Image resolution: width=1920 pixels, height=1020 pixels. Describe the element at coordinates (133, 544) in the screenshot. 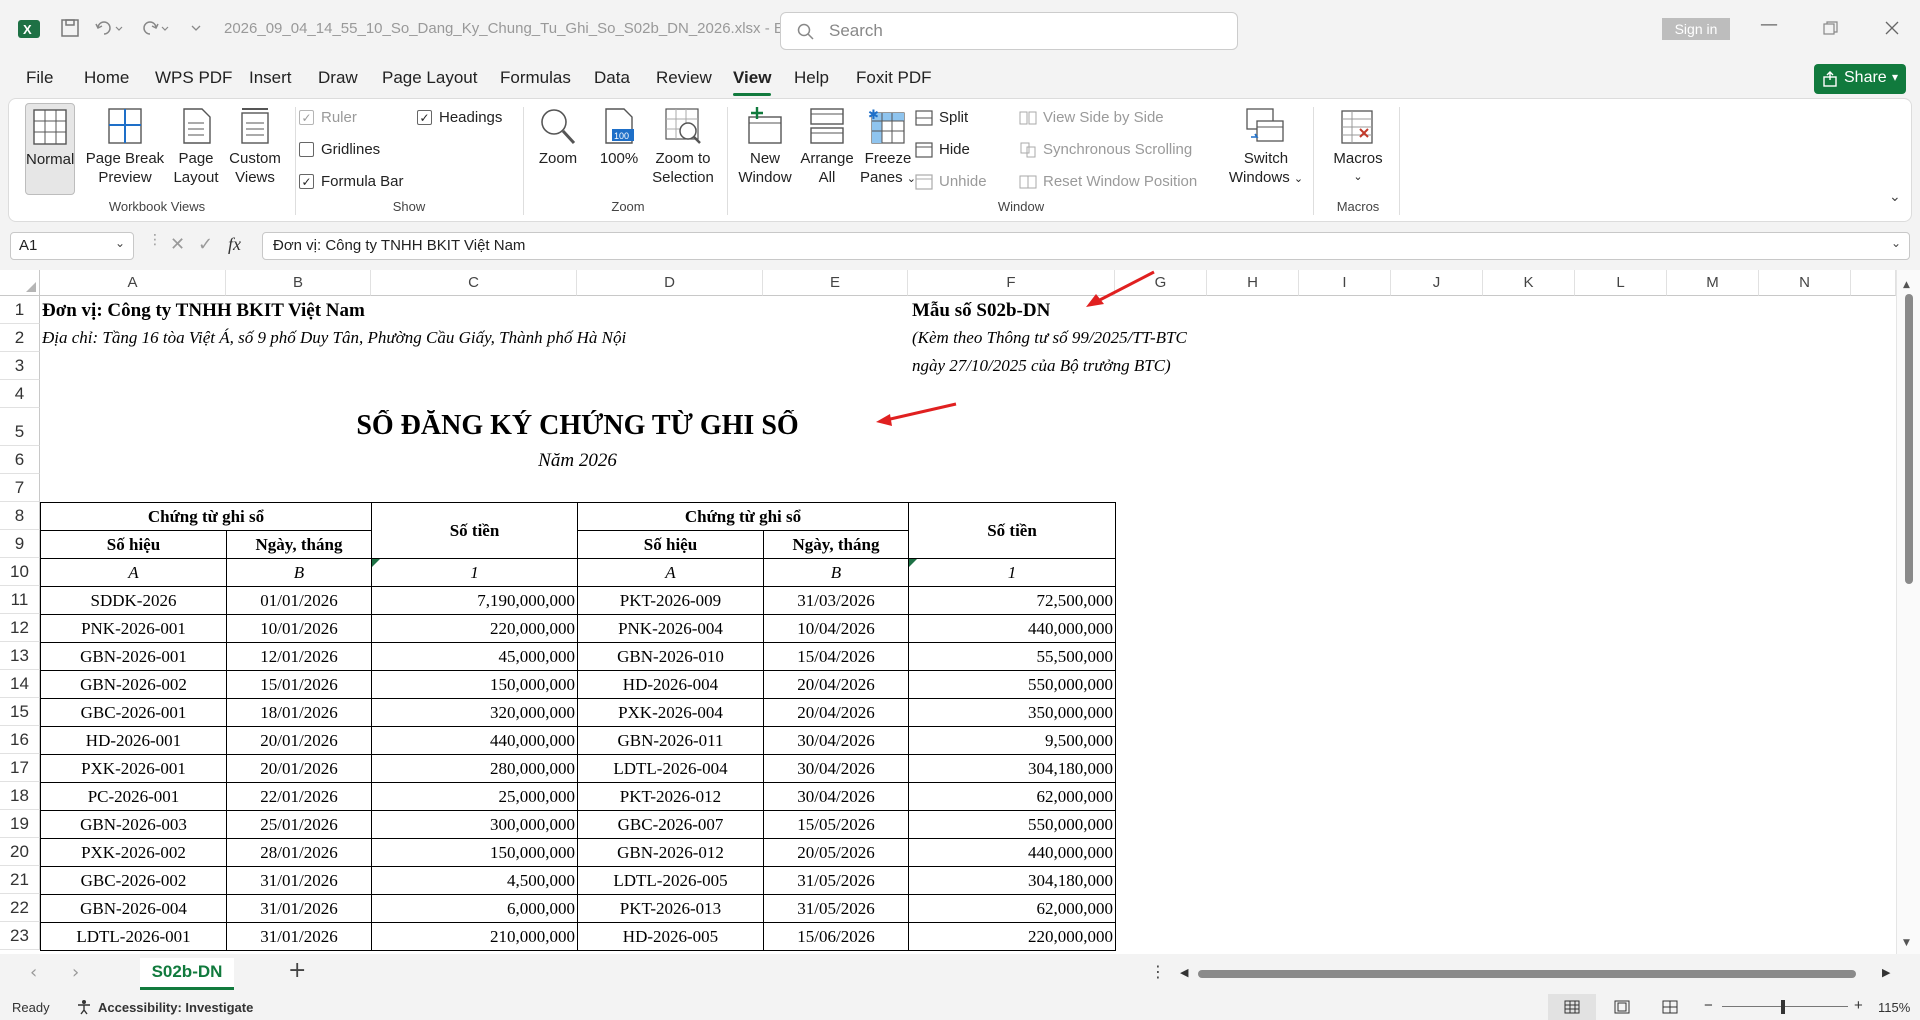

I see `th-so-hieu-left: Số hiệu` at that location.